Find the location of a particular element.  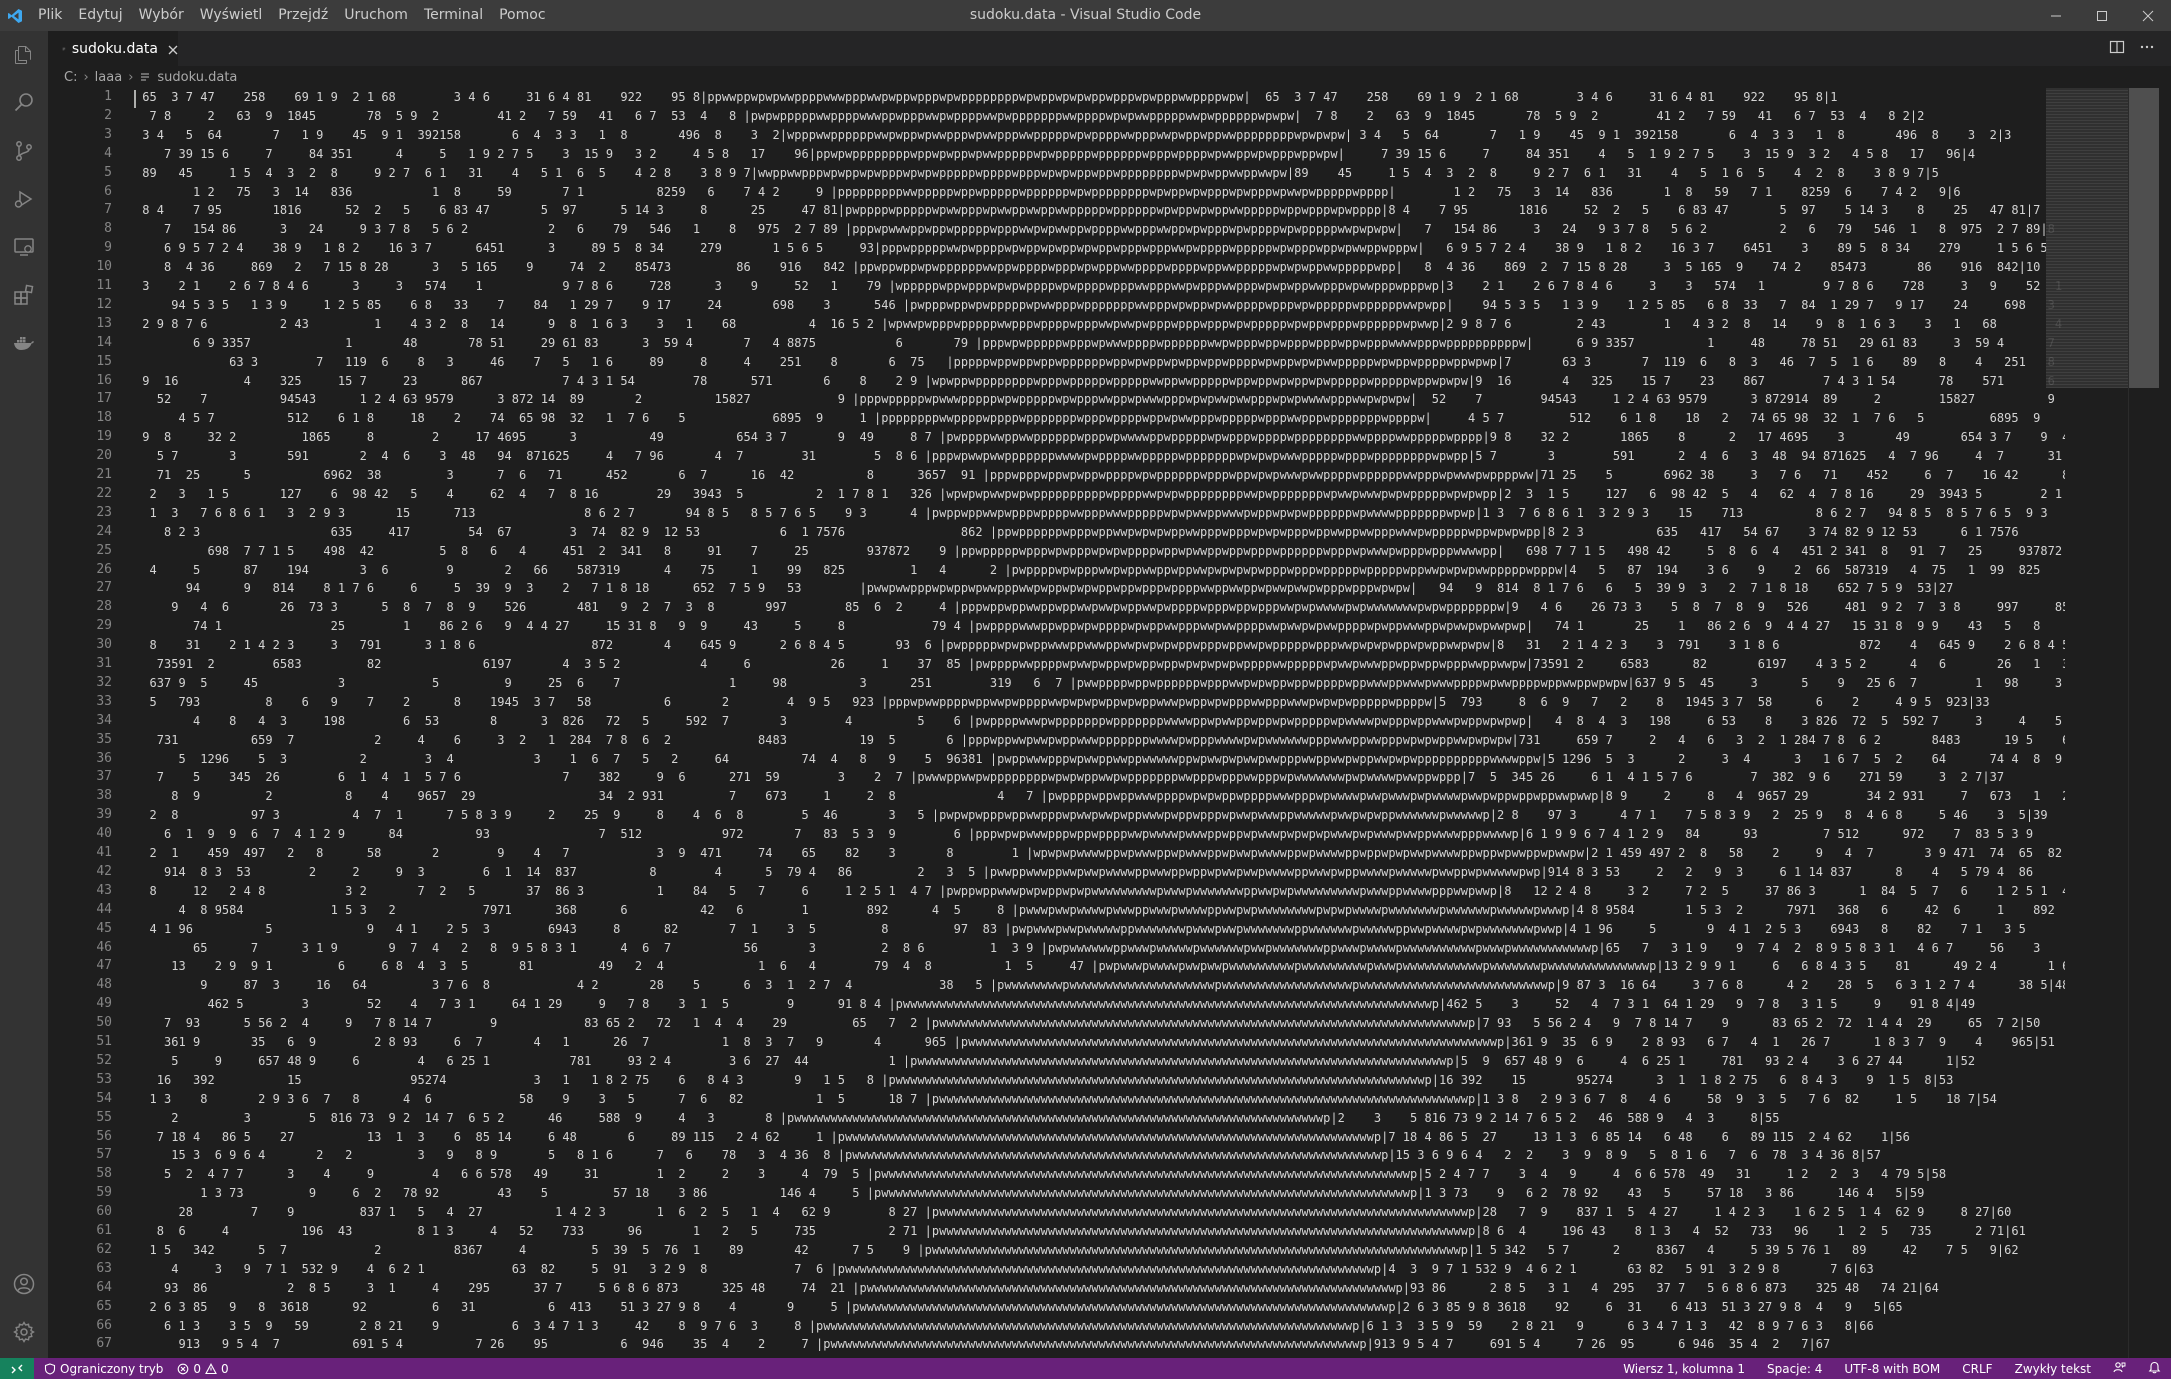

breadcrumb-folder: laaa is located at coordinates (109, 77).